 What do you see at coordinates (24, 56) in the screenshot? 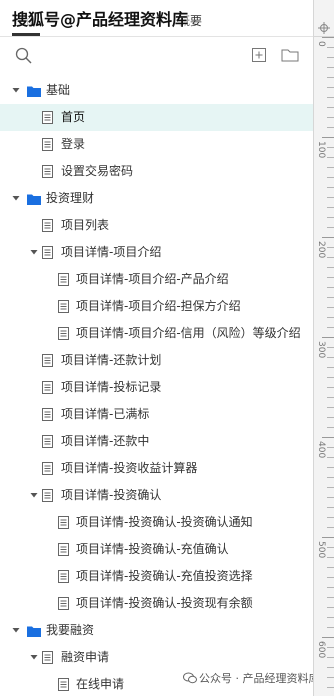
I see `search-icon` at bounding box center [24, 56].